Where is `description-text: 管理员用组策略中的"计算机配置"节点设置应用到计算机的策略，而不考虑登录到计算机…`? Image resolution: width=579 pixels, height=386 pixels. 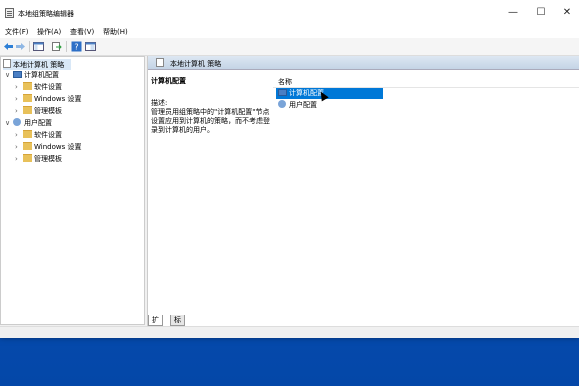 description-text: 管理员用组策略中的"计算机配置"节点设置应用到计算机的策略，而不考虑登录到计算机… is located at coordinates (210, 121).